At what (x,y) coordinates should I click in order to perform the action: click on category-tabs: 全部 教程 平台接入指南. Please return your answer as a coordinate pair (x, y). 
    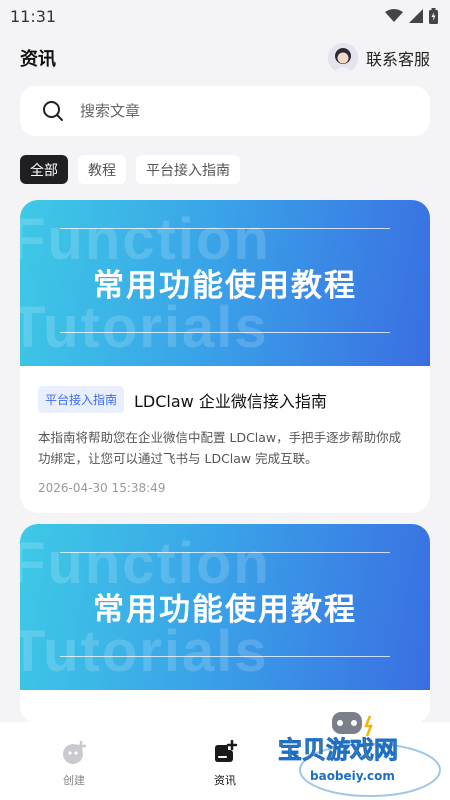
    Looking at the image, I should click on (130, 169).